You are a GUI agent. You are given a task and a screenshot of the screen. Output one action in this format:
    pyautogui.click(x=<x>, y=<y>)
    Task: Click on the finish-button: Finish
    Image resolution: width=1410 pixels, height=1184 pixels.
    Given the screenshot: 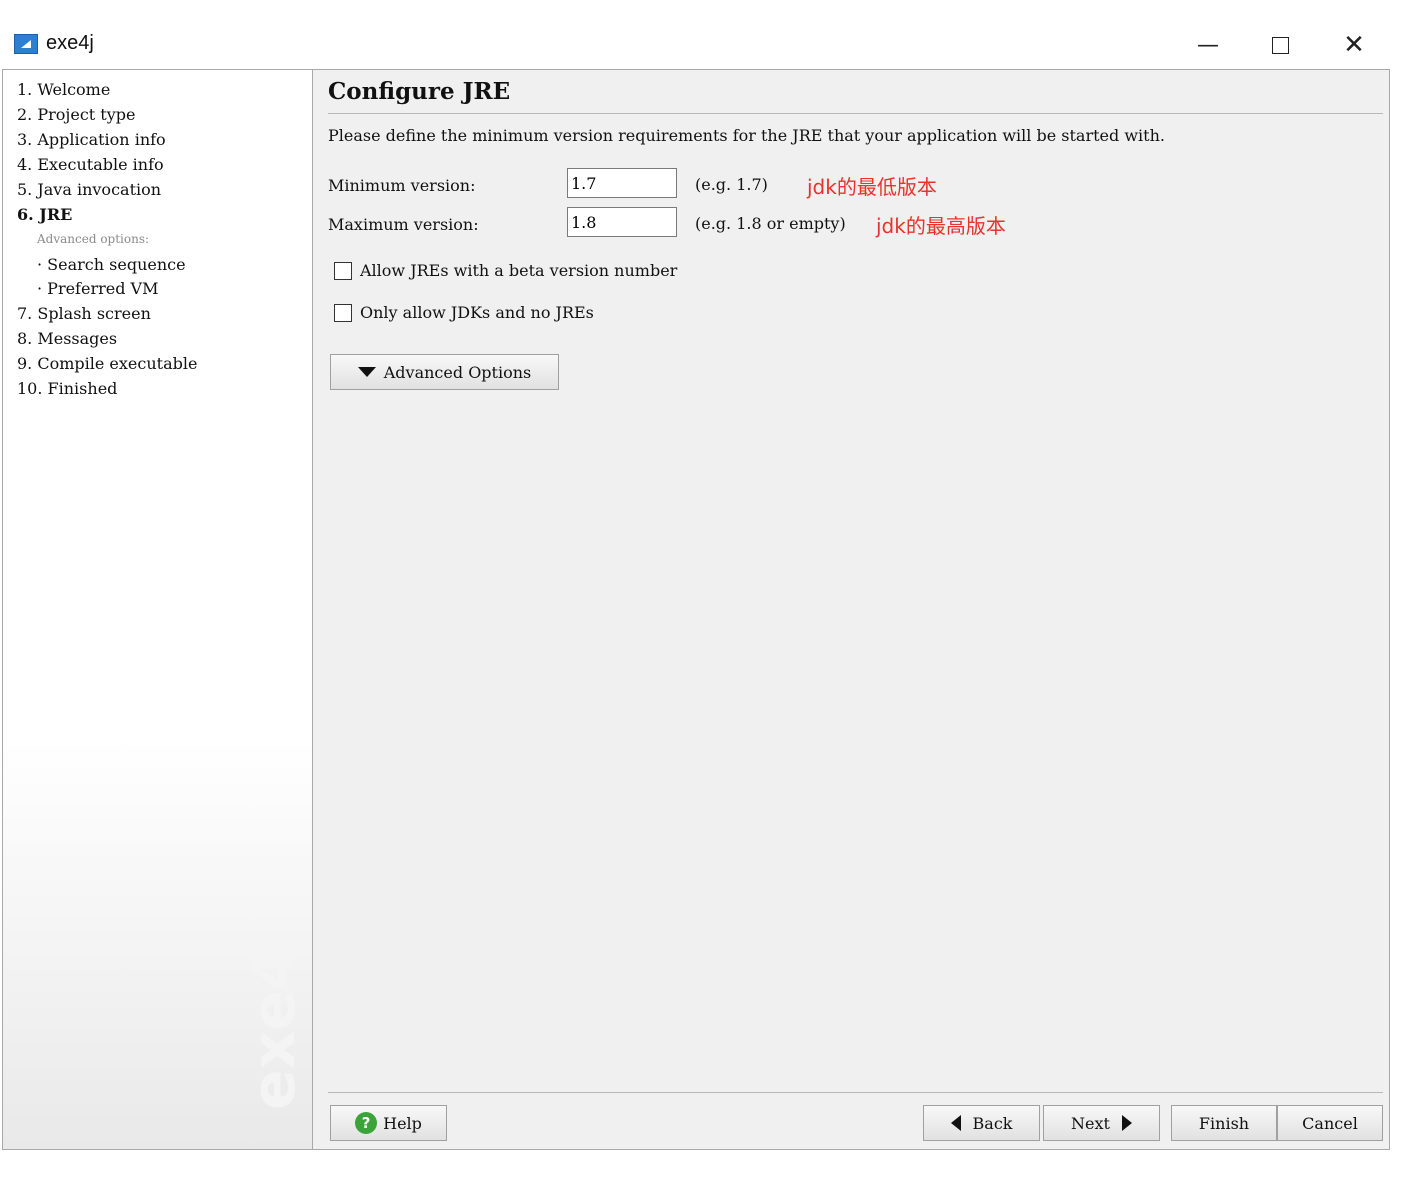 What is the action you would take?
    pyautogui.click(x=1224, y=1123)
    